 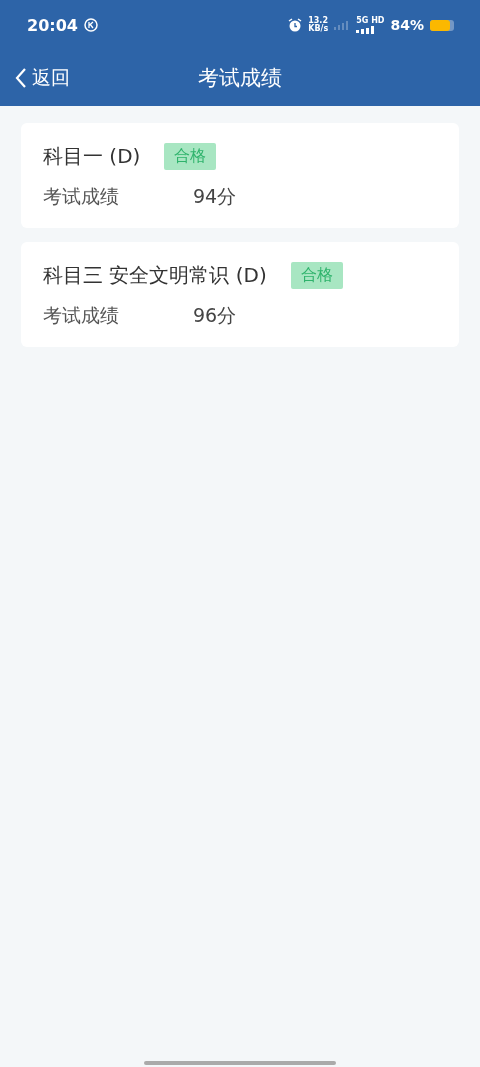 I want to click on subject-name: 科目一 (D), so click(x=92, y=156).